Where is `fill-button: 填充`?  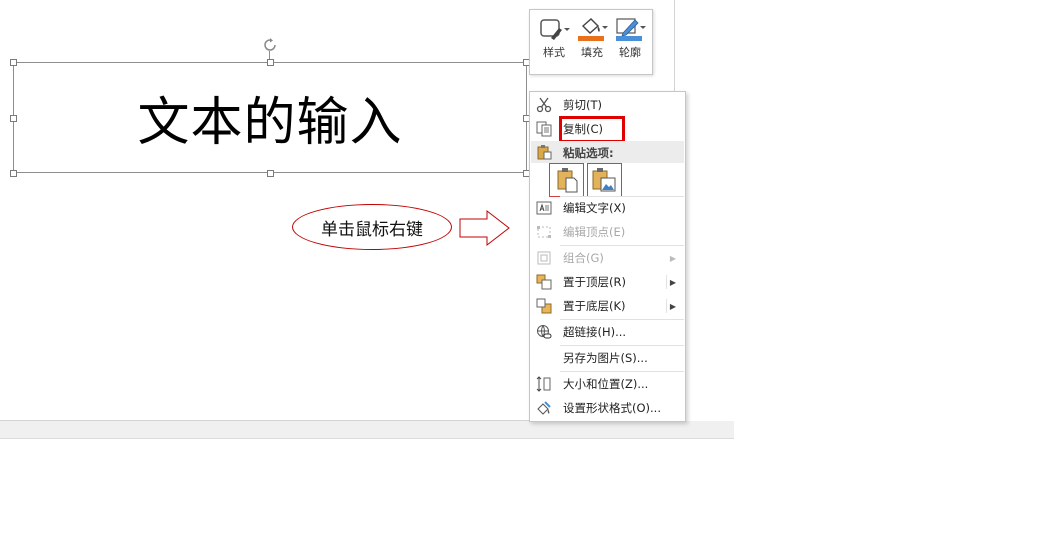 fill-button: 填充 is located at coordinates (592, 42).